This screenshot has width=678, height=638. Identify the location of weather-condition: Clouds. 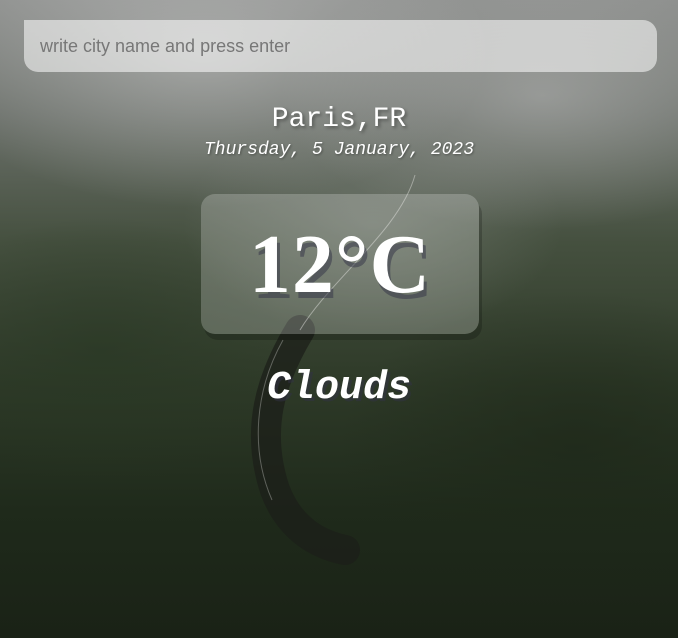
(339, 388).